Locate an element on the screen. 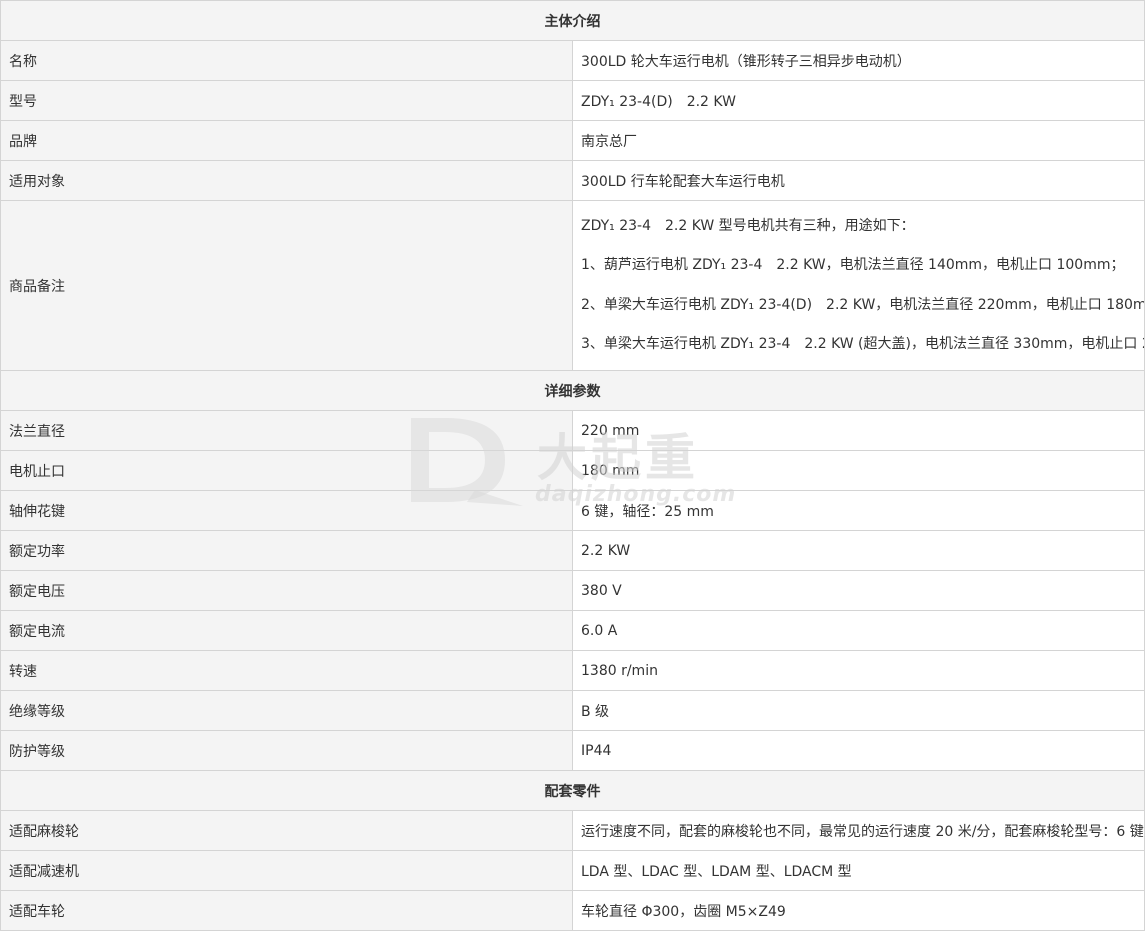  section-row-parts: 配套零件 is located at coordinates (572, 790).